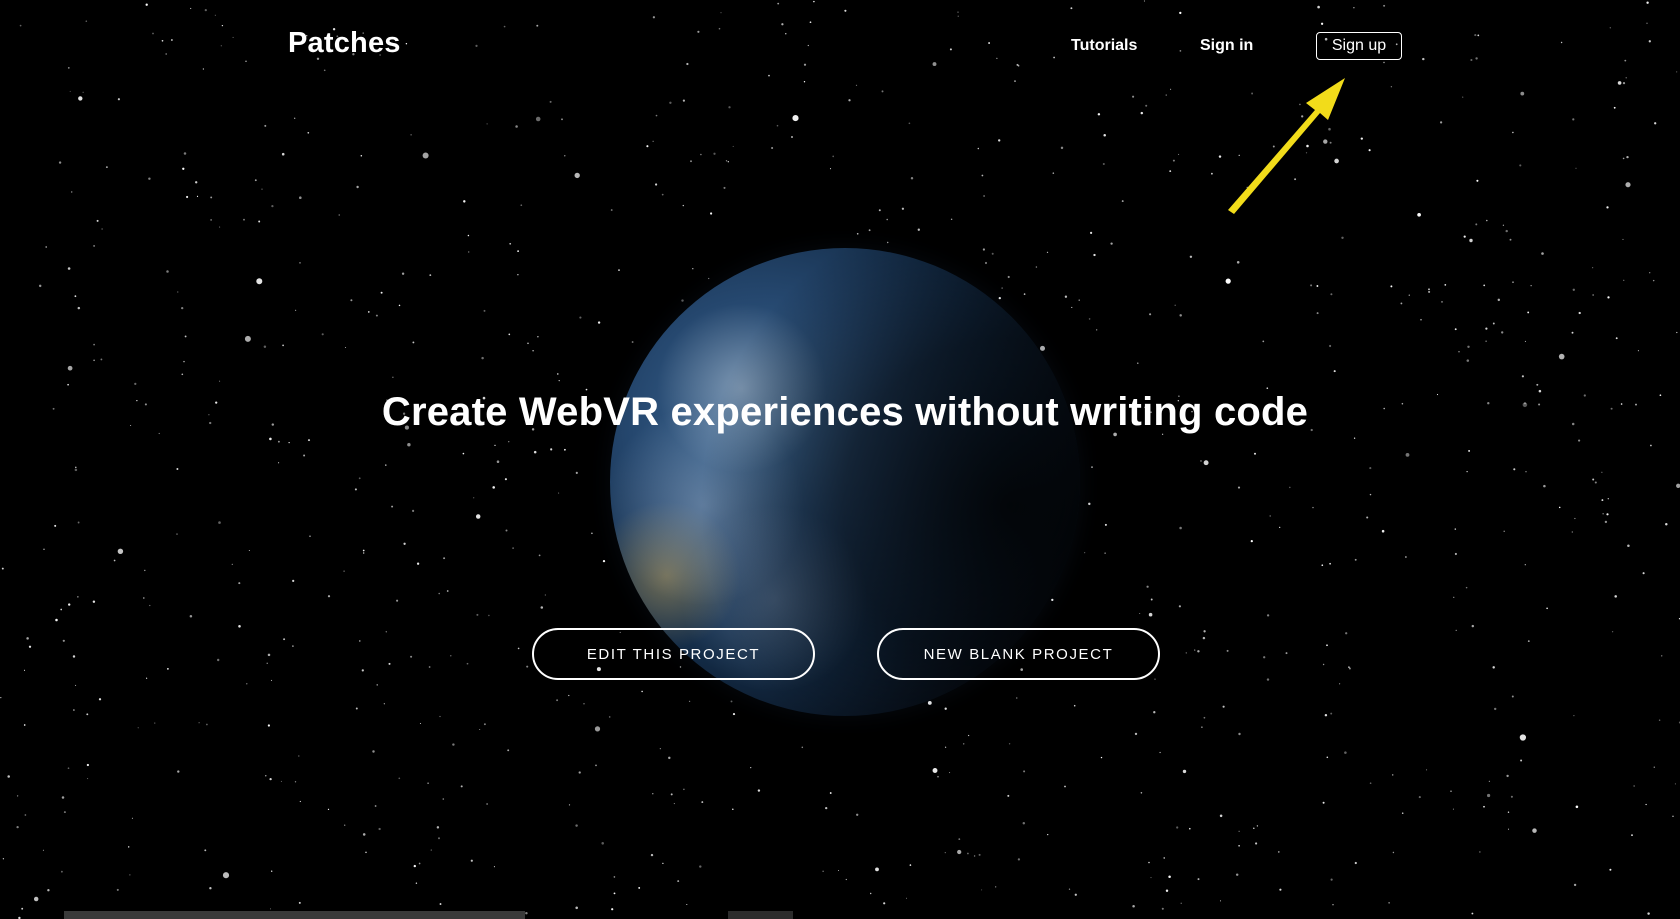  What do you see at coordinates (344, 43) in the screenshot?
I see `logo: Patches` at bounding box center [344, 43].